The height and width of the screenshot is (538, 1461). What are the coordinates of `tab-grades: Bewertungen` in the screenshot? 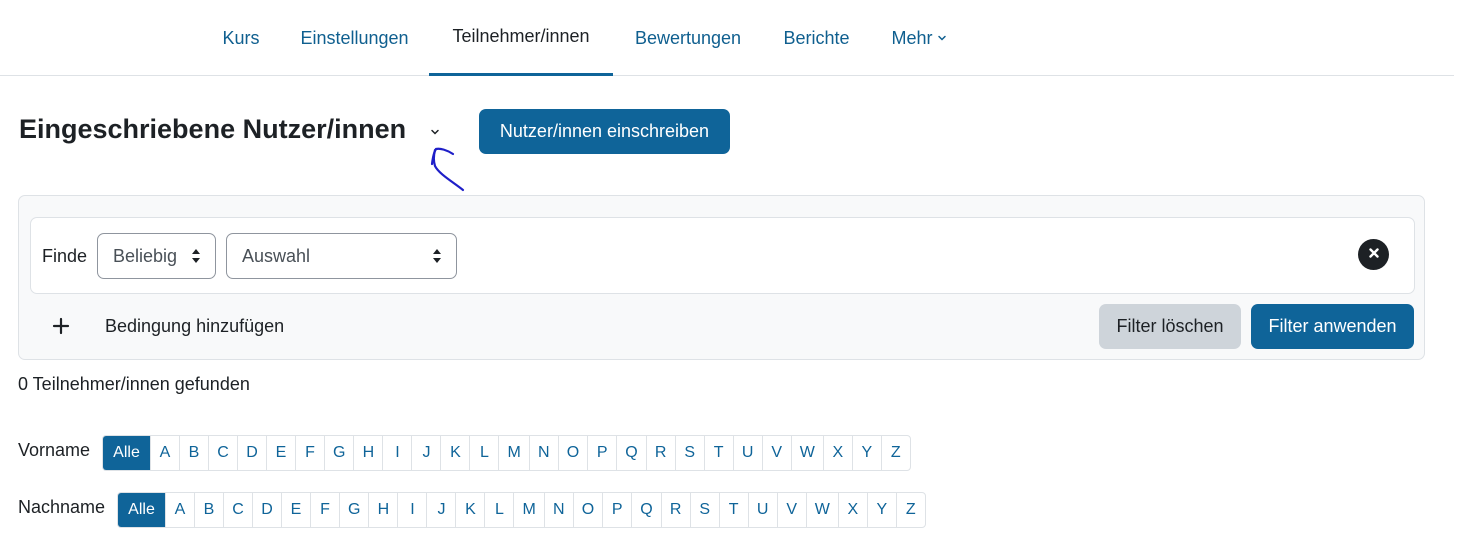 It's located at (688, 38).